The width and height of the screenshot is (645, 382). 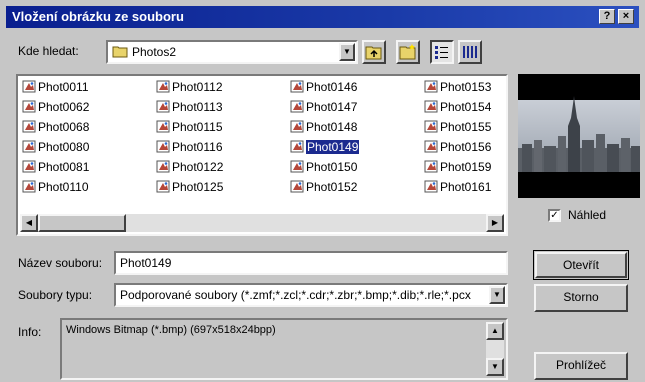 What do you see at coordinates (332, 187) in the screenshot?
I see `file-item-name: Phot0152` at bounding box center [332, 187].